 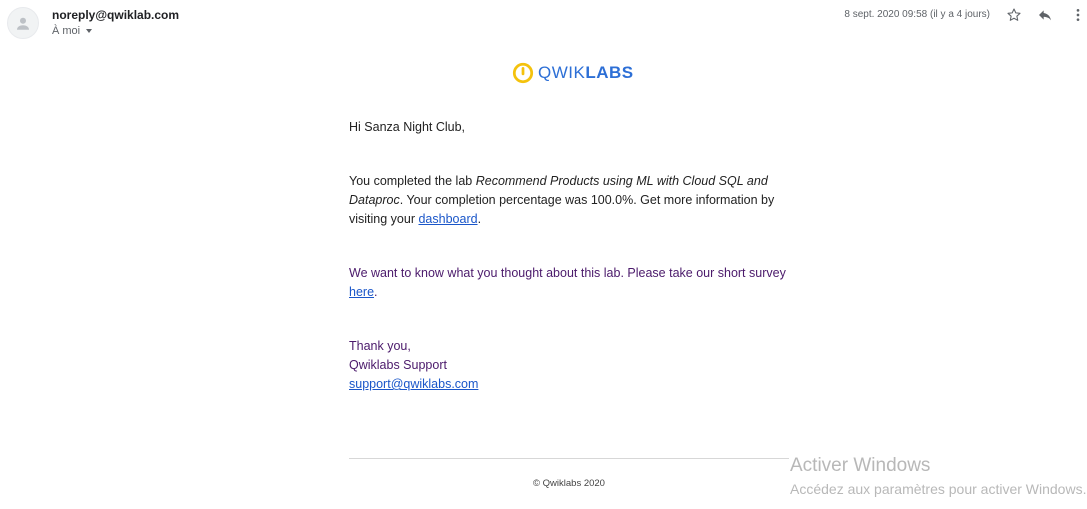 I want to click on avatar-icon, so click(x=23, y=23).